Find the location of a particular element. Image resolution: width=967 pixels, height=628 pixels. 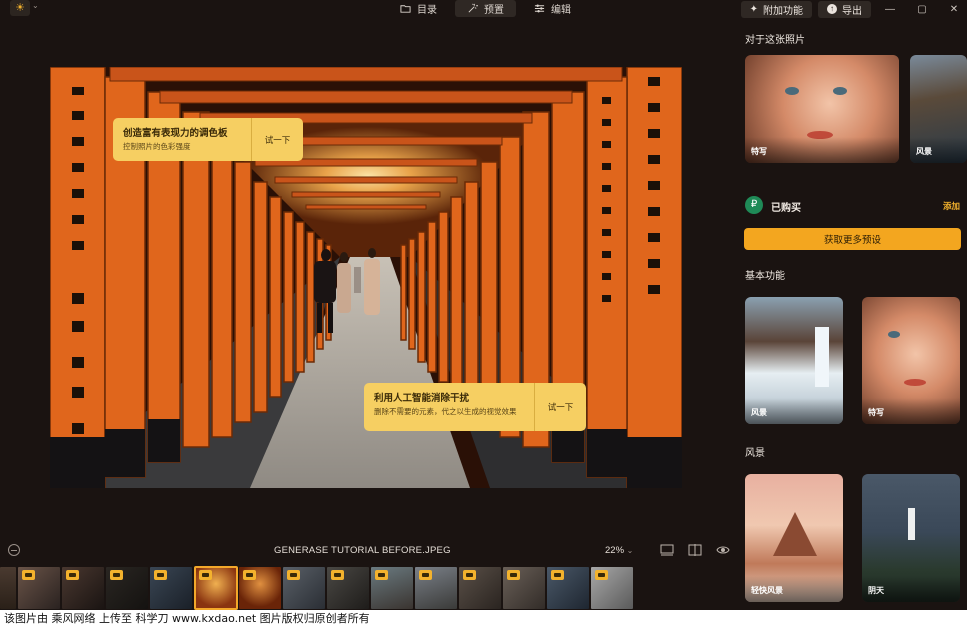

portrait-thumbnail-eye is located at coordinates (840, 91).